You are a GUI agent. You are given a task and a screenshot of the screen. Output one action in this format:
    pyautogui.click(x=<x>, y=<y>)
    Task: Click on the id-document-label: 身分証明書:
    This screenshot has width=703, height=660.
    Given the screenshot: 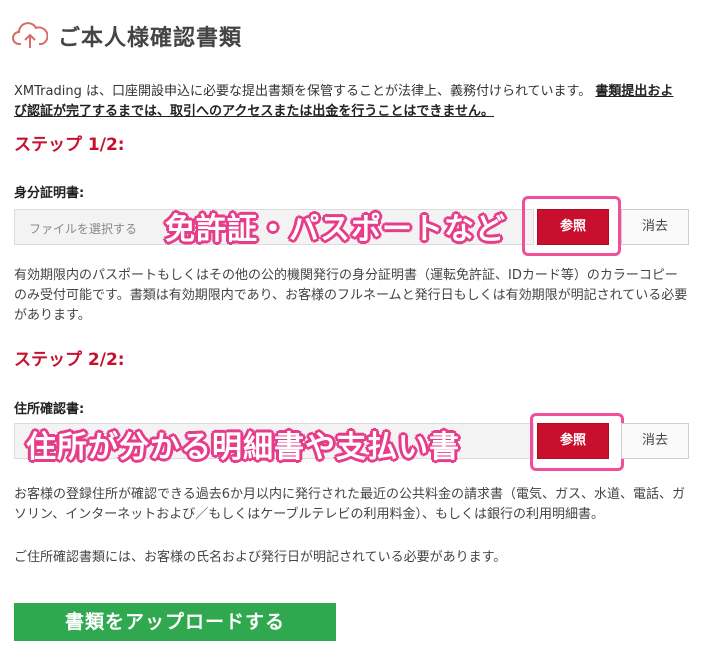 What is the action you would take?
    pyautogui.click(x=49, y=193)
    